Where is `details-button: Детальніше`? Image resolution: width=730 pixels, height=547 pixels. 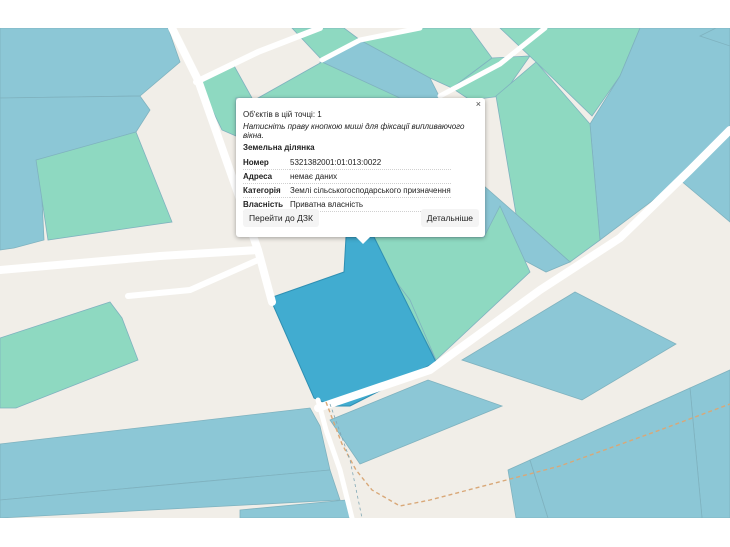 details-button: Детальніше is located at coordinates (449, 218).